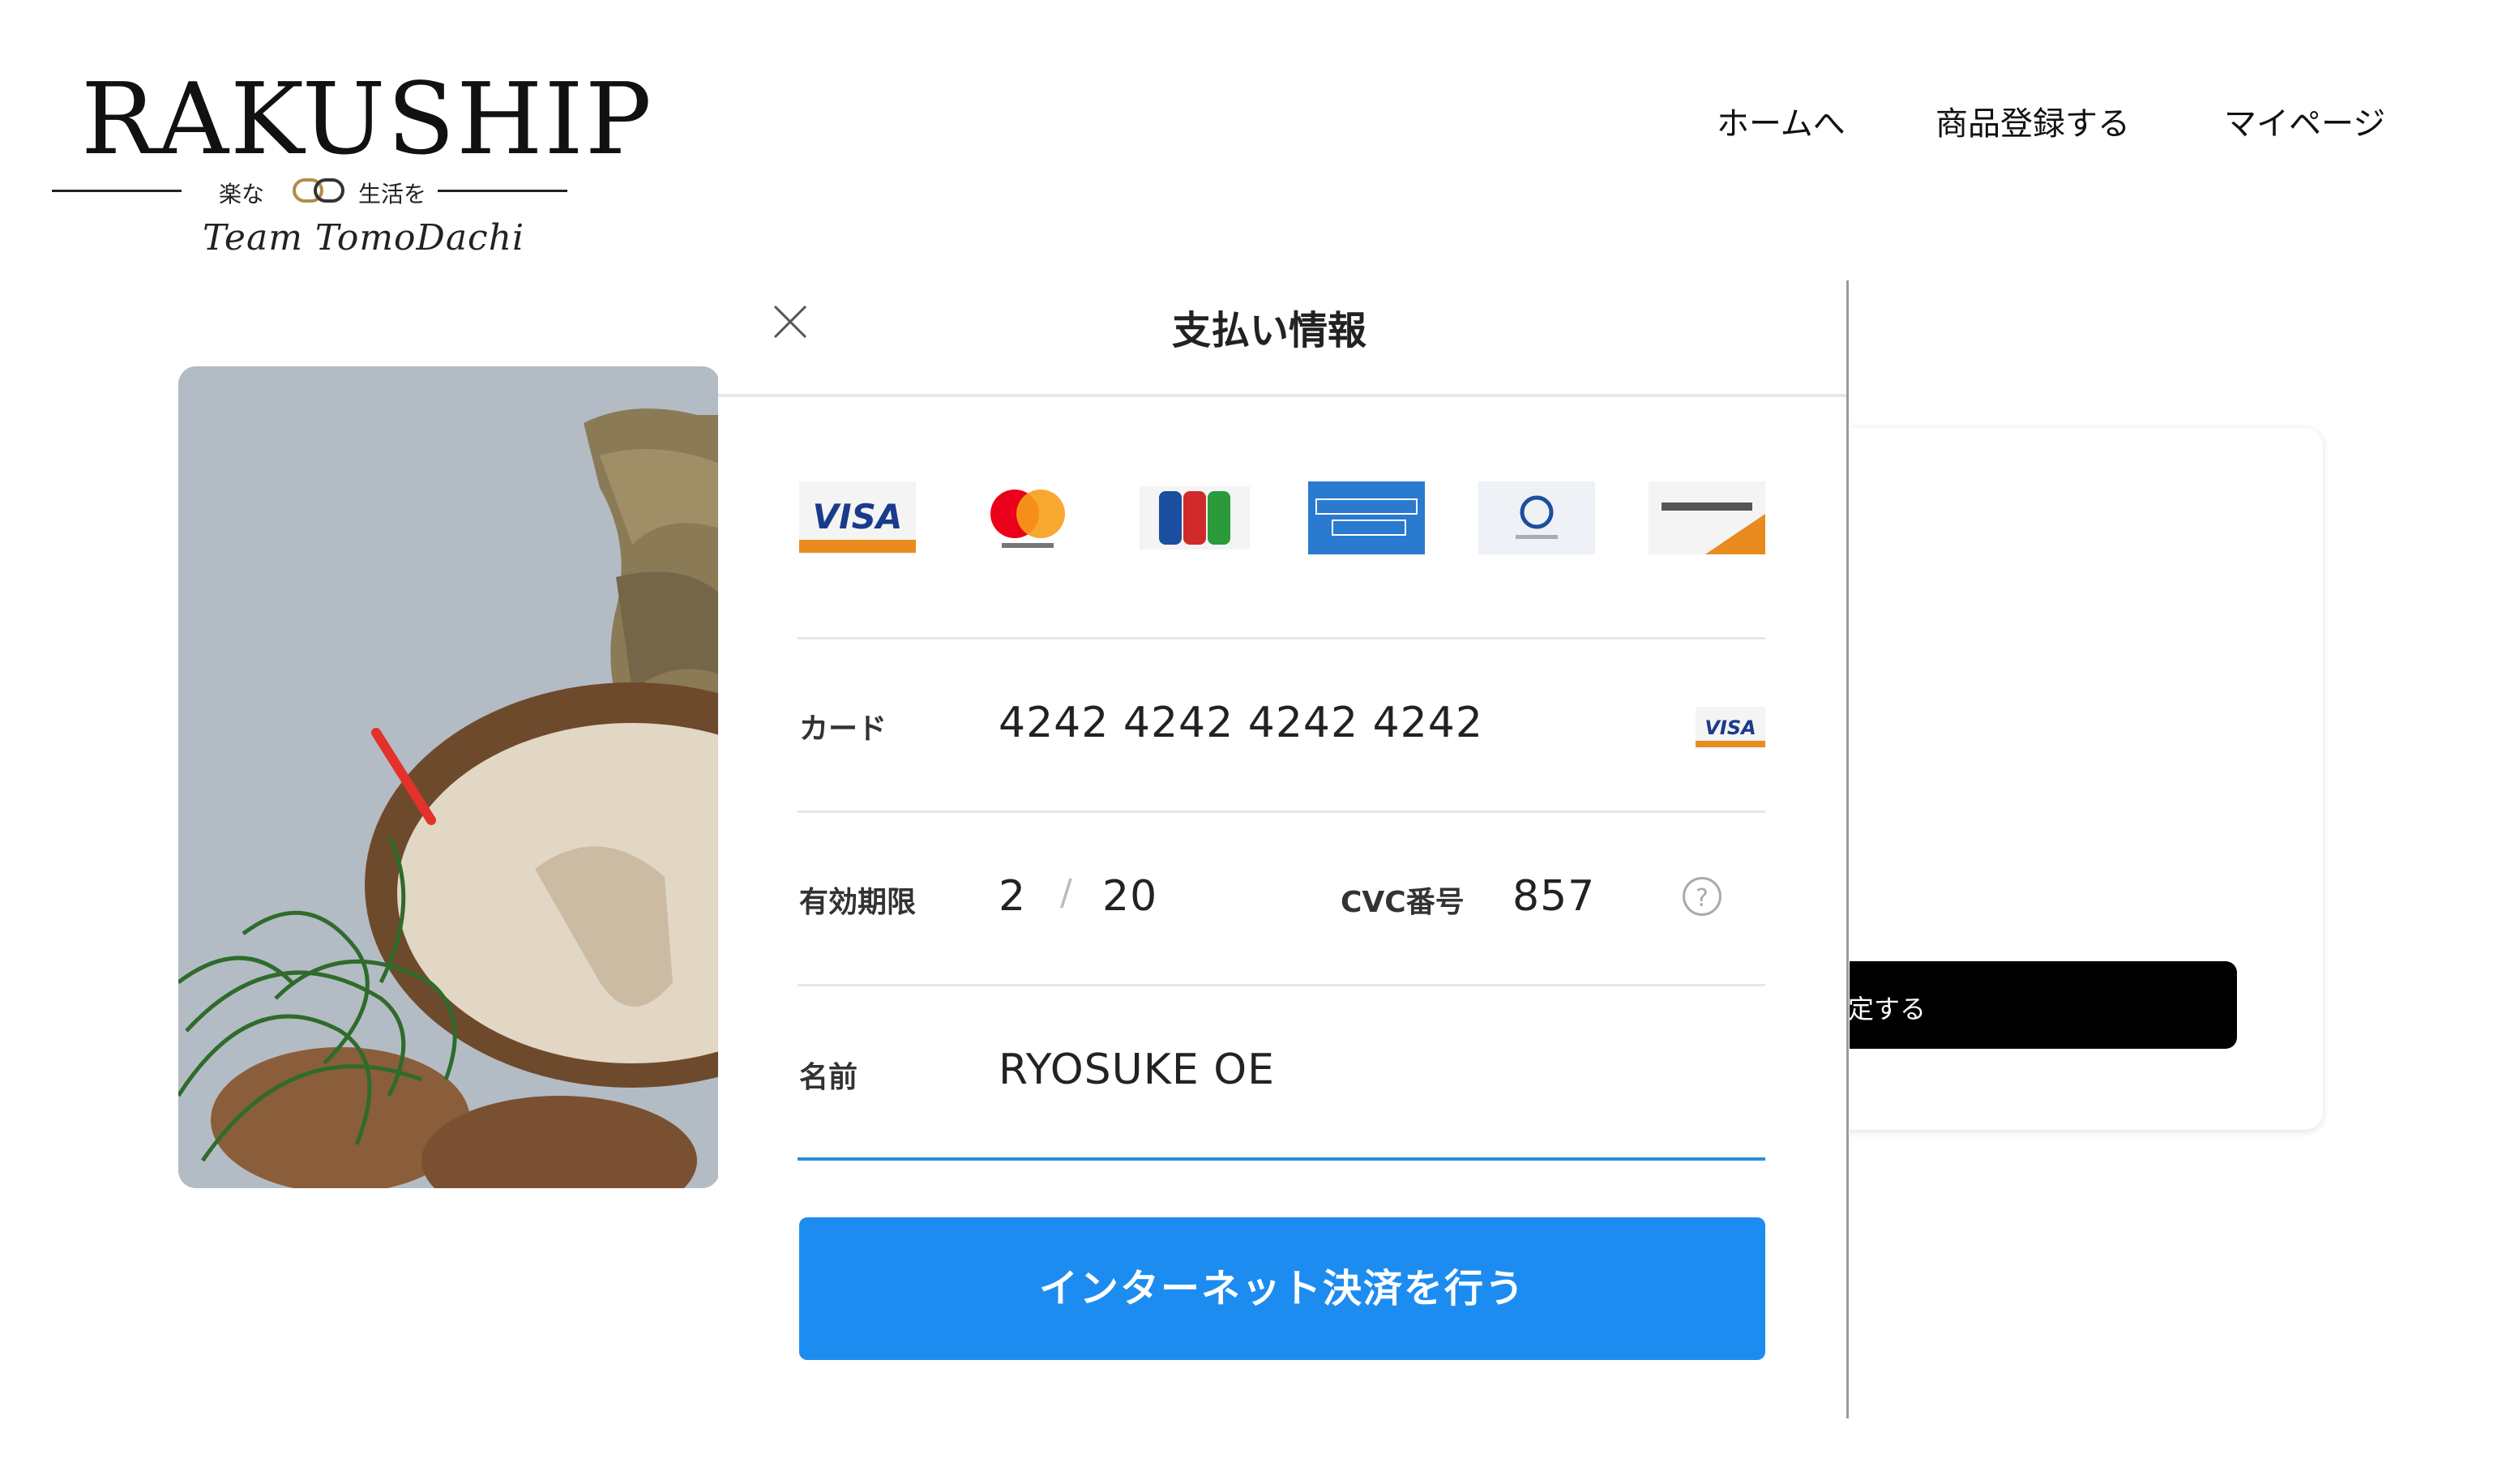 The height and width of the screenshot is (1484, 2502). I want to click on name-input-focus-line, so click(1282, 1159).